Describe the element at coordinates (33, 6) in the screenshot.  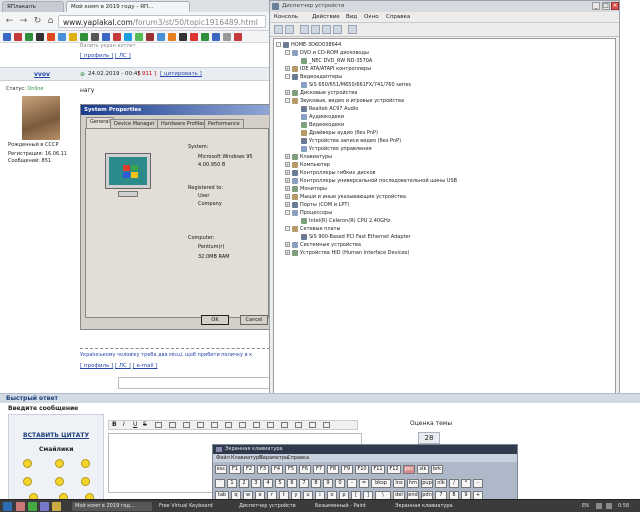
I see `tab-yaplakal: ЯПлакалъ` at that location.